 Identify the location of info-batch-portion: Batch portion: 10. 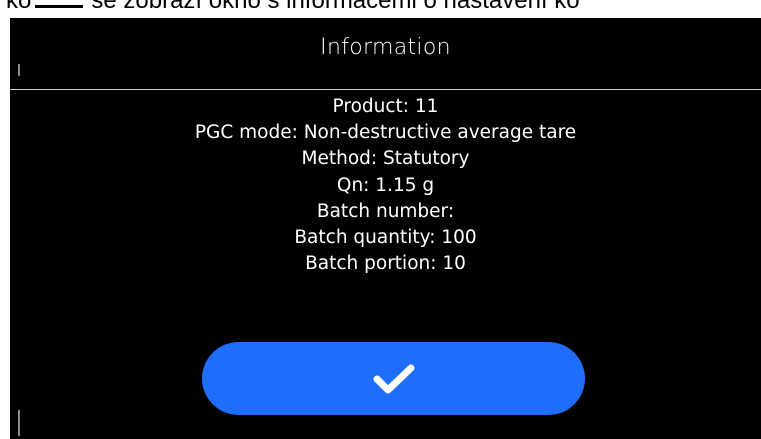
(385, 264).